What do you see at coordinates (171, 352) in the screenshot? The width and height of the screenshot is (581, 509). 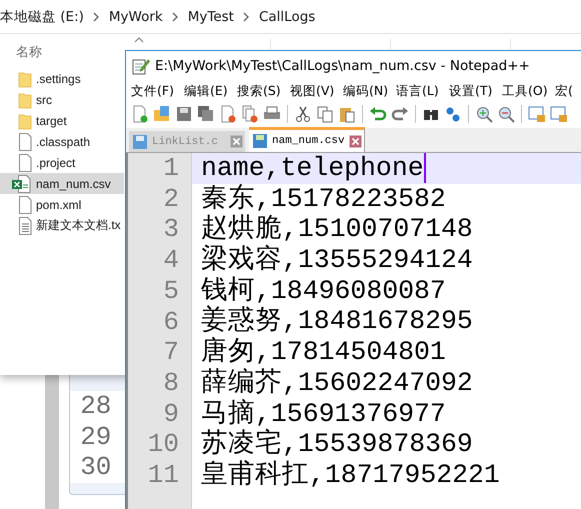 I see `line-number: 7` at bounding box center [171, 352].